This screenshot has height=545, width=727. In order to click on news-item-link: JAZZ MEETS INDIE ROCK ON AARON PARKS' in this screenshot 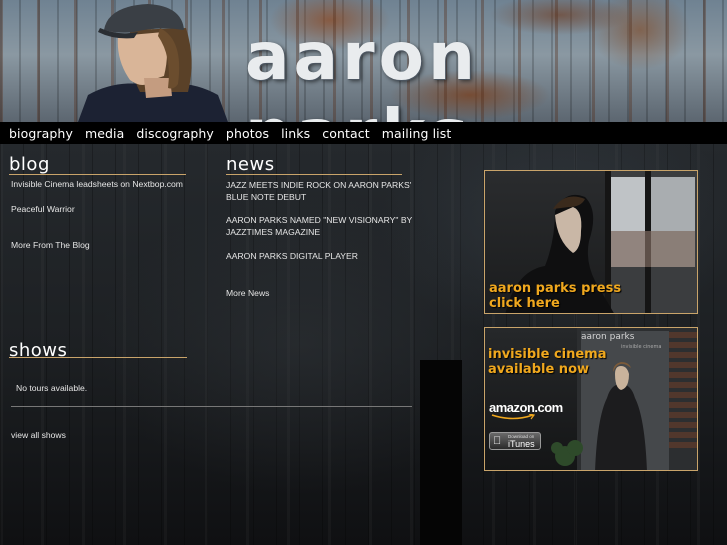, I will do `click(318, 185)`.